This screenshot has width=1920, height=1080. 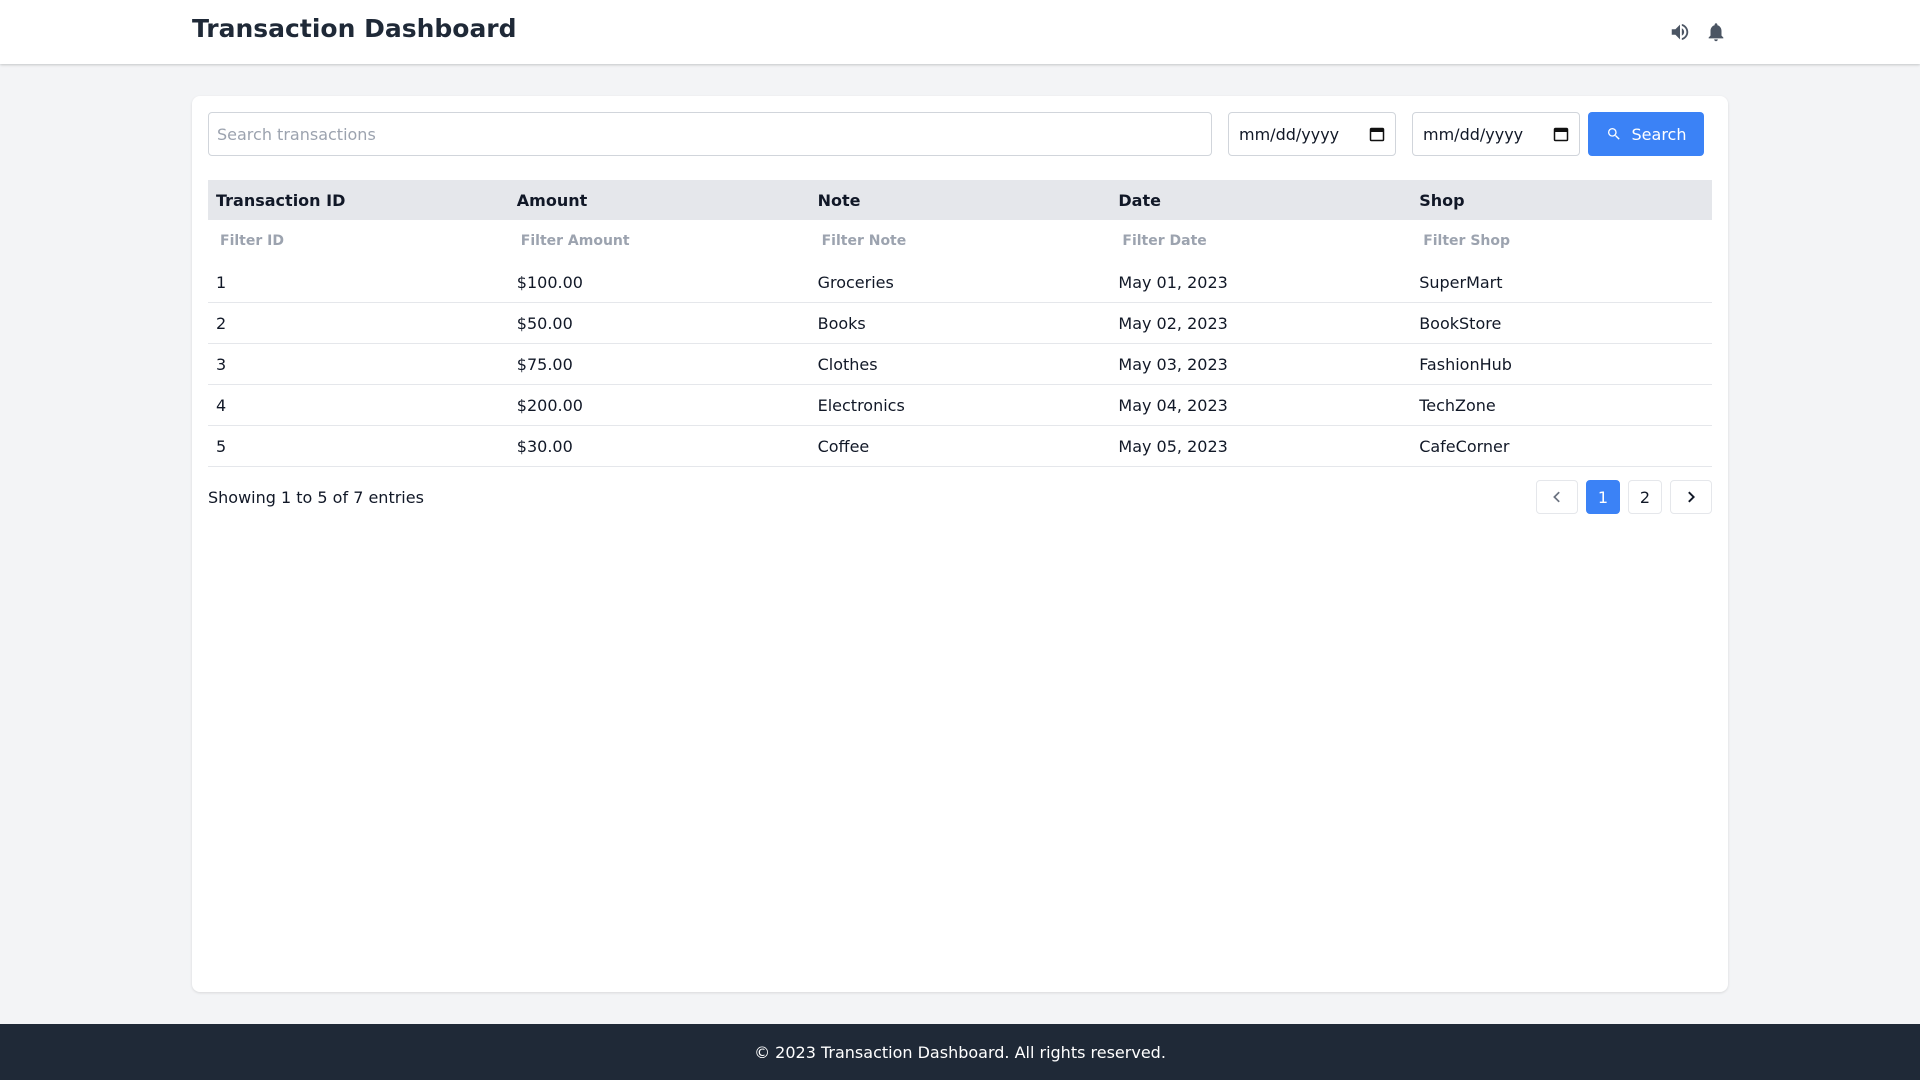 What do you see at coordinates (1173, 446) in the screenshot?
I see `cell-date: May 05, 2023` at bounding box center [1173, 446].